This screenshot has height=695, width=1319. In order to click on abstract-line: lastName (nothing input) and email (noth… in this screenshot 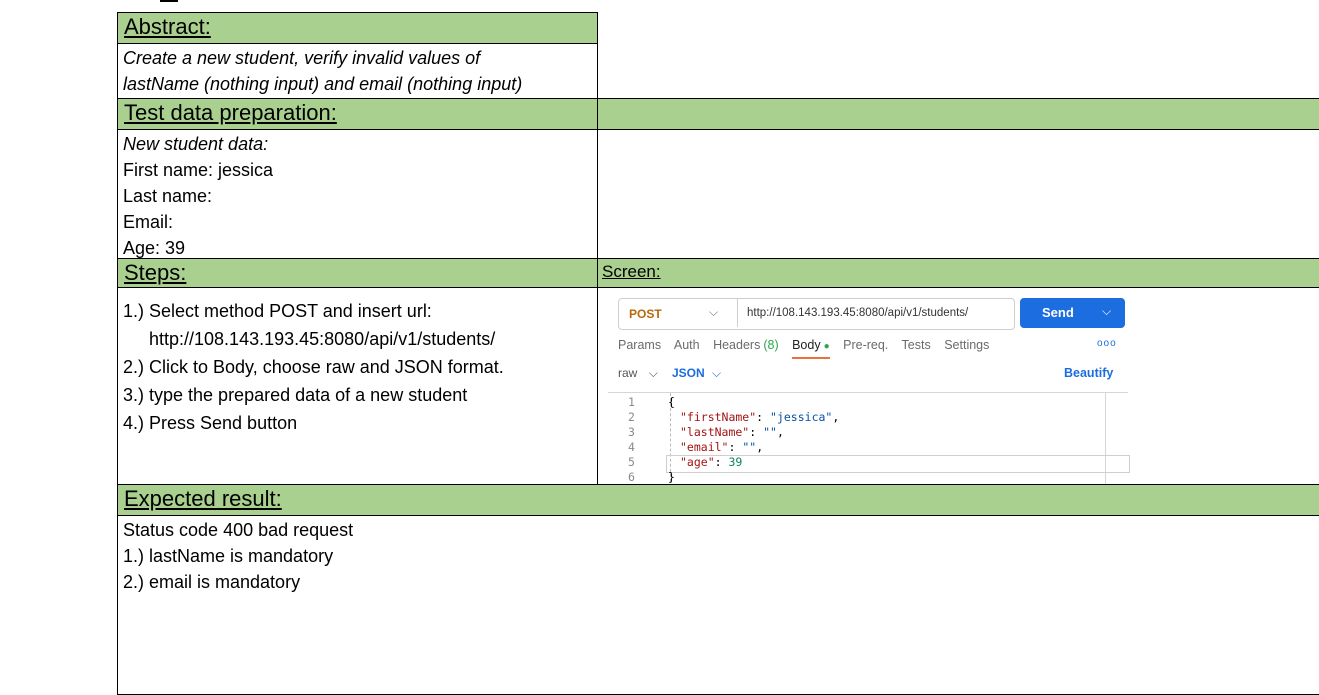, I will do `click(323, 84)`.